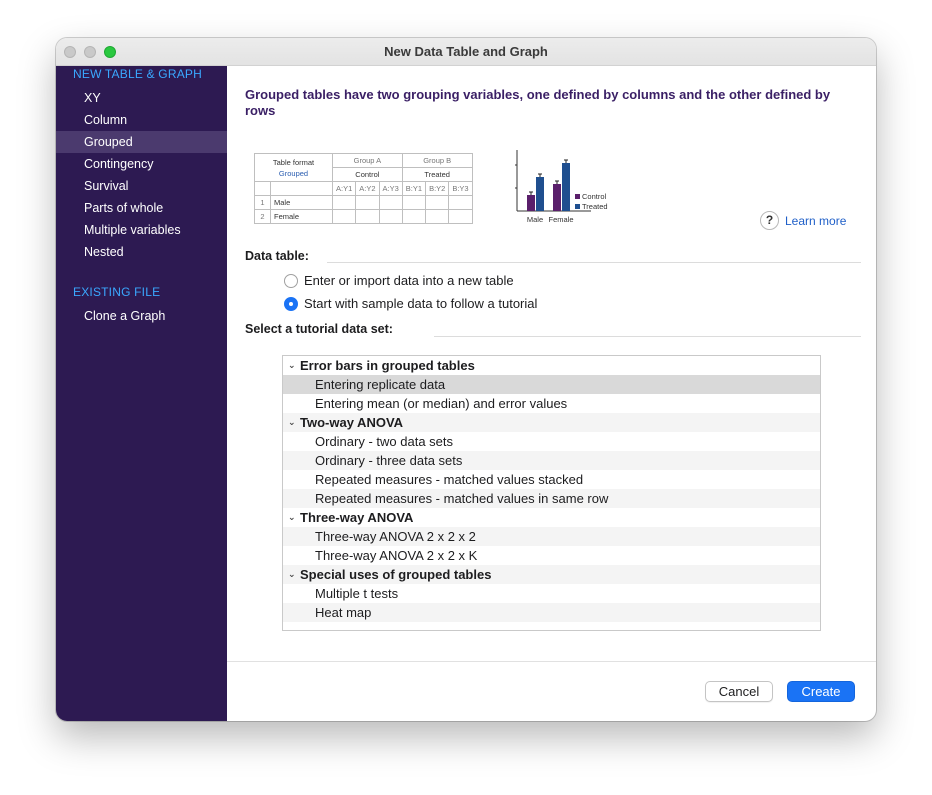 The image size is (932, 795). Describe the element at coordinates (551, 536) in the screenshot. I see `list-item: Three-way ANOVA 2 x 2 x 2` at that location.